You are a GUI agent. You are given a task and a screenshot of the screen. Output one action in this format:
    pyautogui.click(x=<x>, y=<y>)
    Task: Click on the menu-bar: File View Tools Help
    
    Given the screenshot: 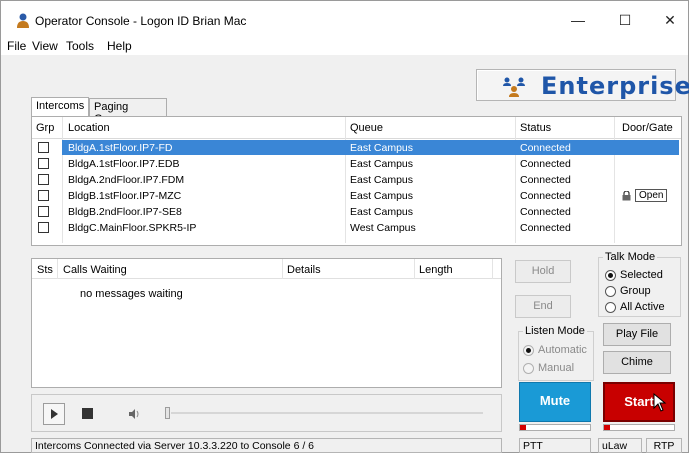 What is the action you would take?
    pyautogui.click(x=344, y=45)
    